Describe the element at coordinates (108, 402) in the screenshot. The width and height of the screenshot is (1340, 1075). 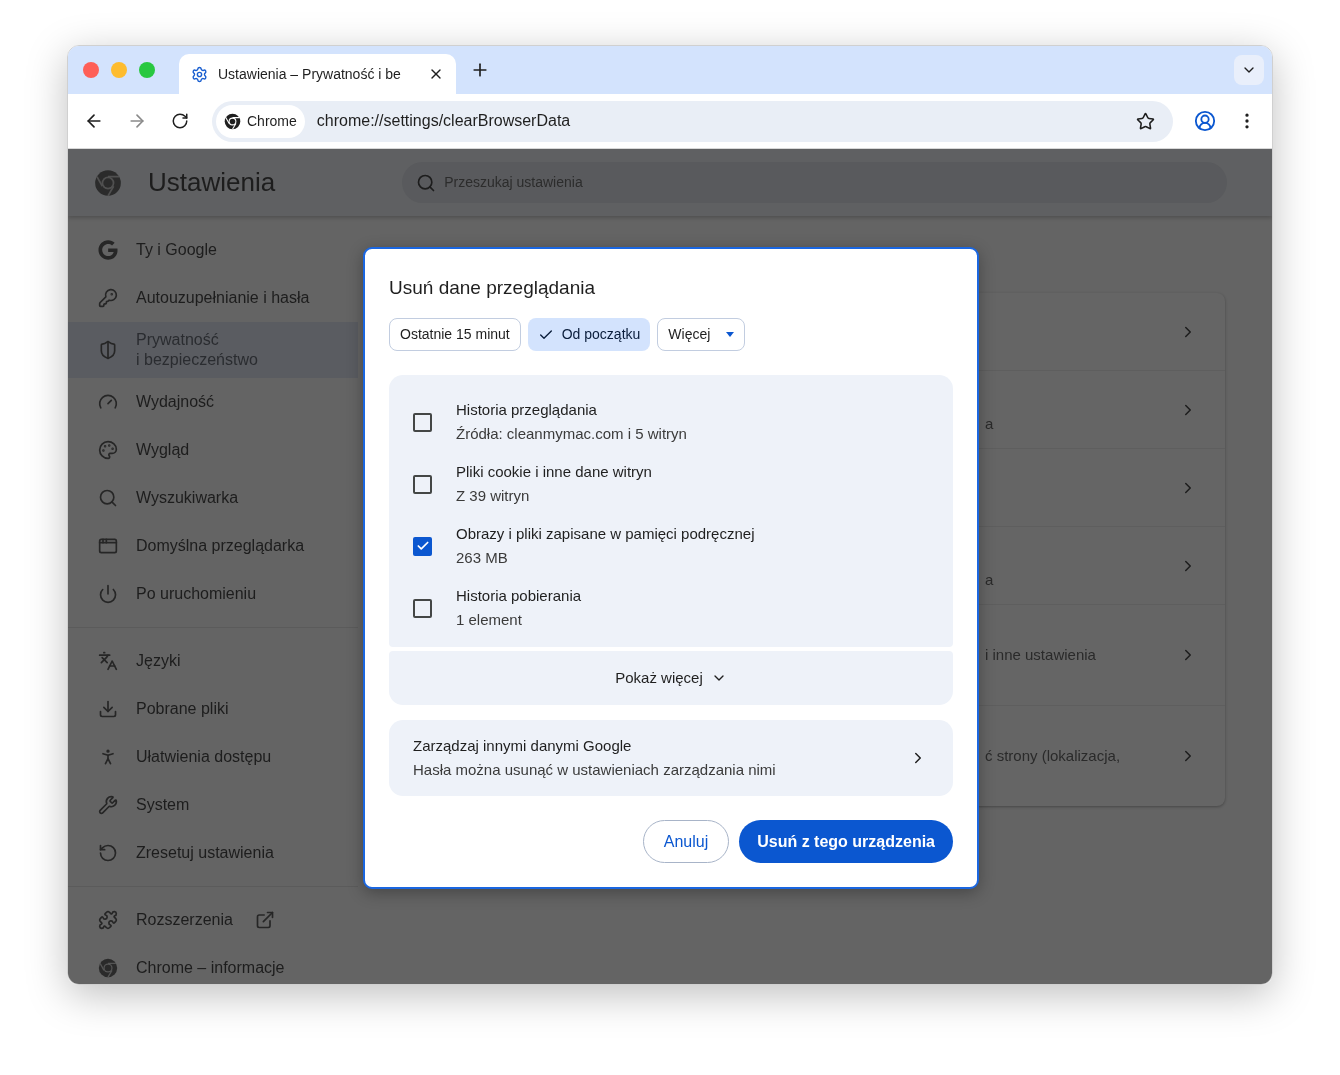
I see `gauge-icon` at that location.